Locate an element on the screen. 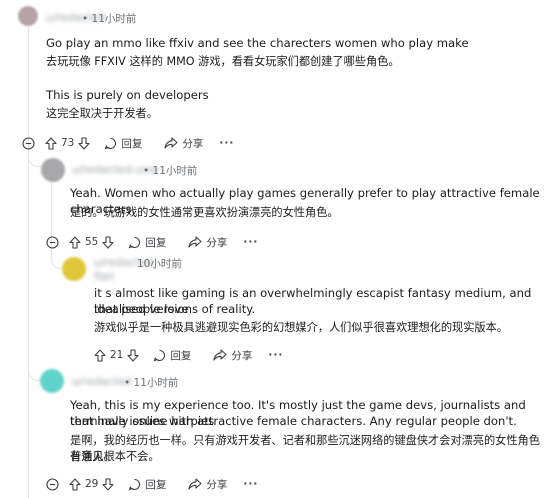  comment-action-bar: 29 回复 分享 ··· is located at coordinates (152, 484).